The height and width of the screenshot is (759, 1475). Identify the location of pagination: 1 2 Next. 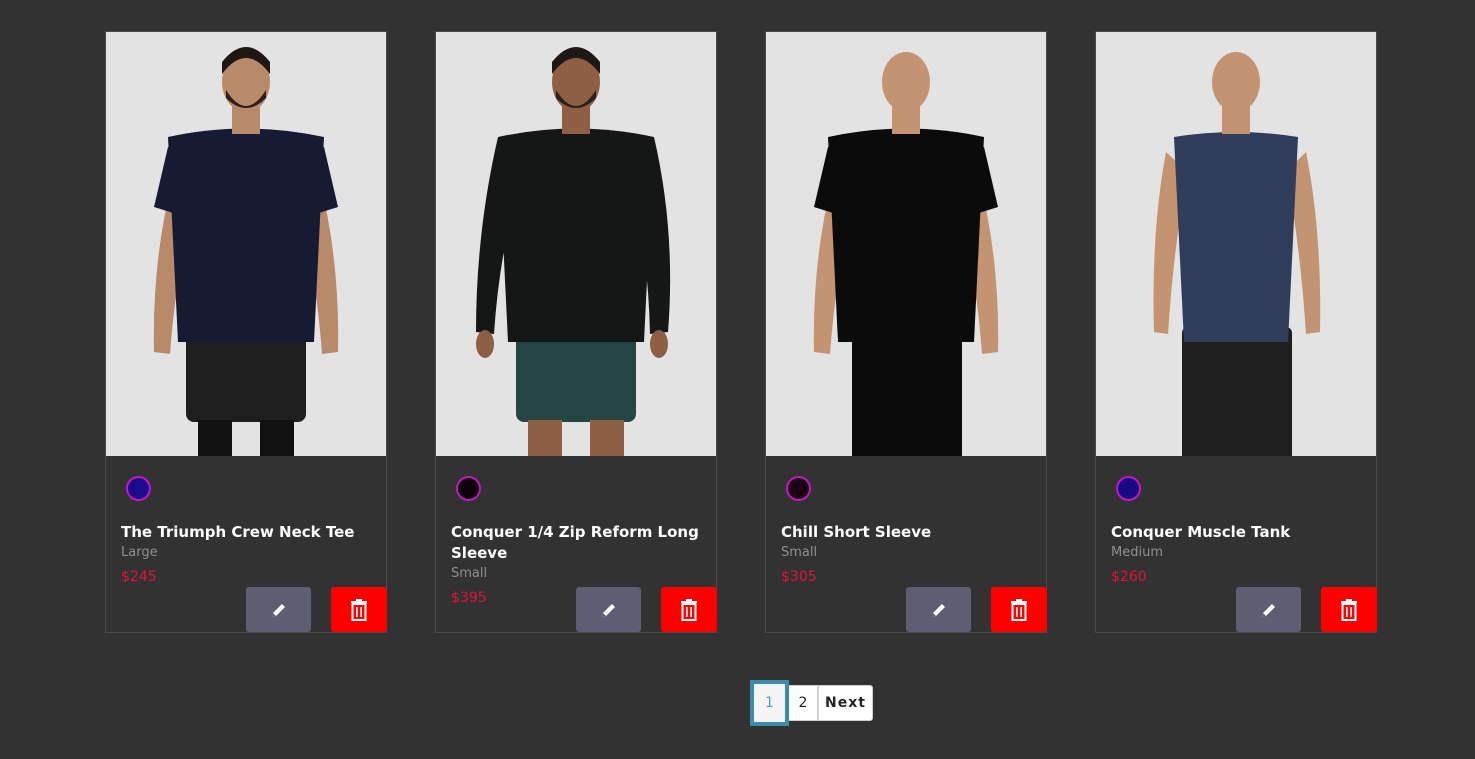
(811, 703).